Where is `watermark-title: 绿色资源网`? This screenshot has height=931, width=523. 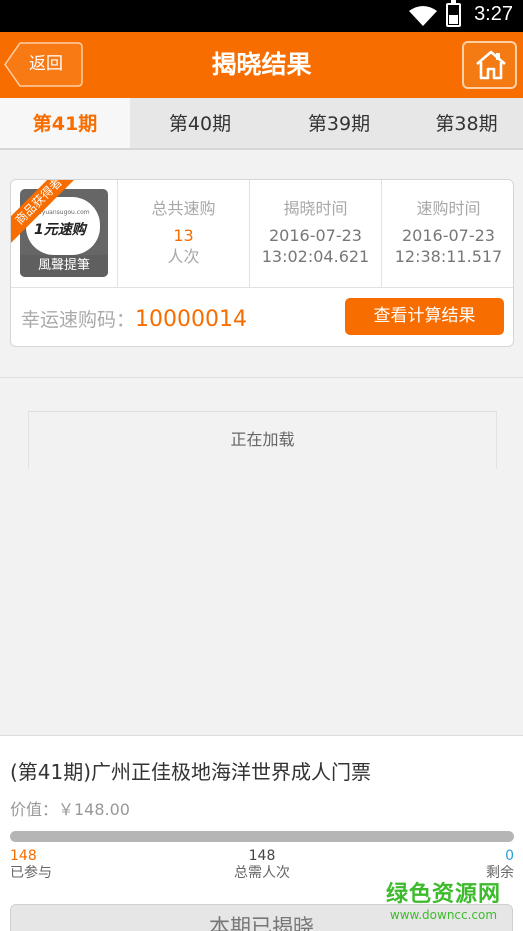
watermark-title: 绿色资源网 is located at coordinates (443, 894).